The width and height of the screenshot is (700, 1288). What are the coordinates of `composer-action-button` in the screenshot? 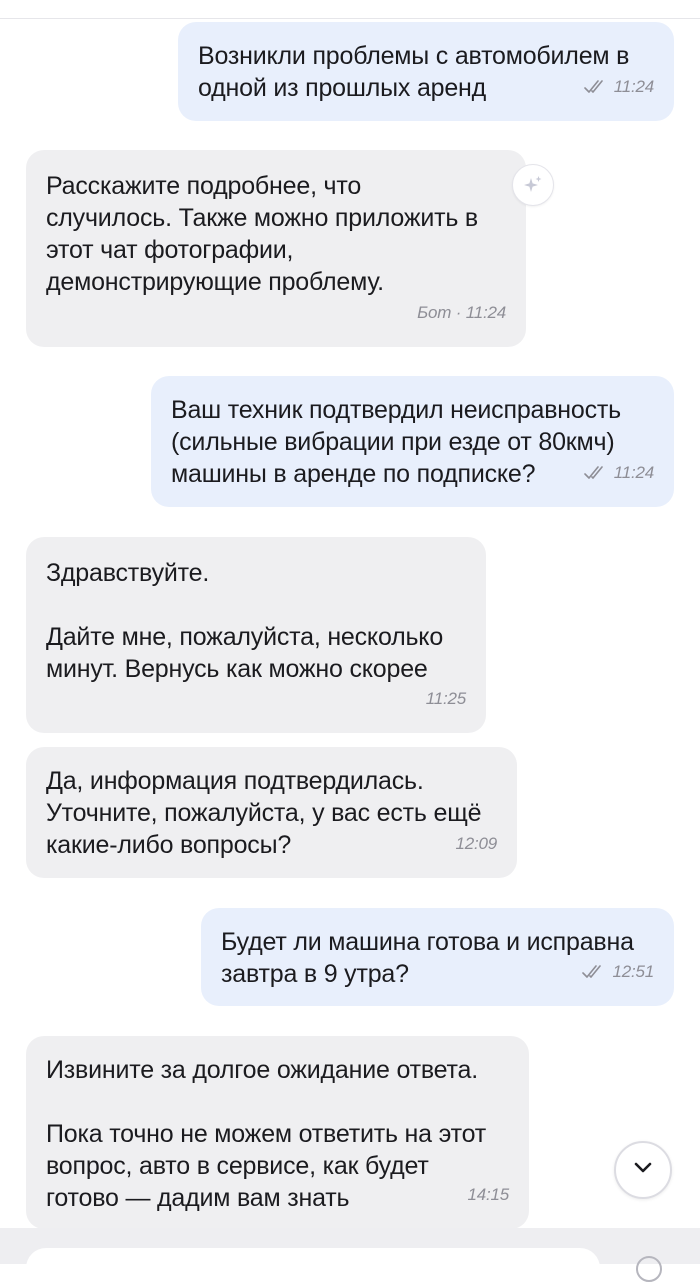 It's located at (649, 1269).